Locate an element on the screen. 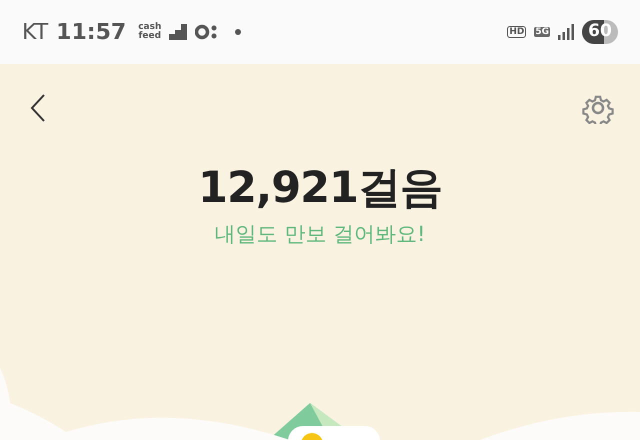  stairs-icon is located at coordinates (178, 32).